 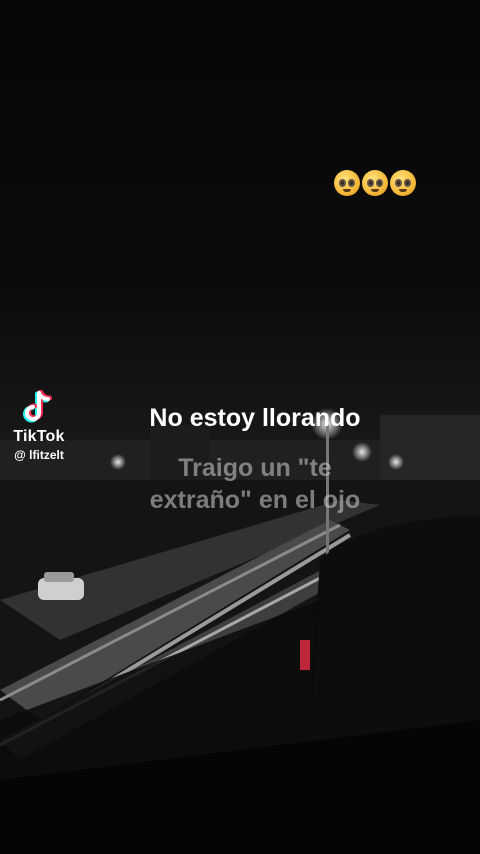 I want to click on pleading-face-emojis, so click(x=375, y=184).